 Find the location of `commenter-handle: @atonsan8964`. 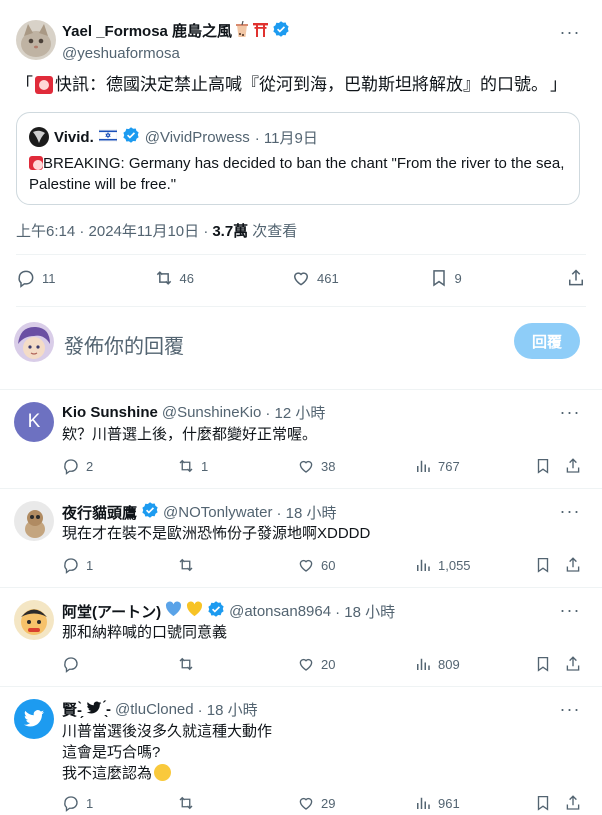

commenter-handle: @atonsan8964 is located at coordinates (280, 611).